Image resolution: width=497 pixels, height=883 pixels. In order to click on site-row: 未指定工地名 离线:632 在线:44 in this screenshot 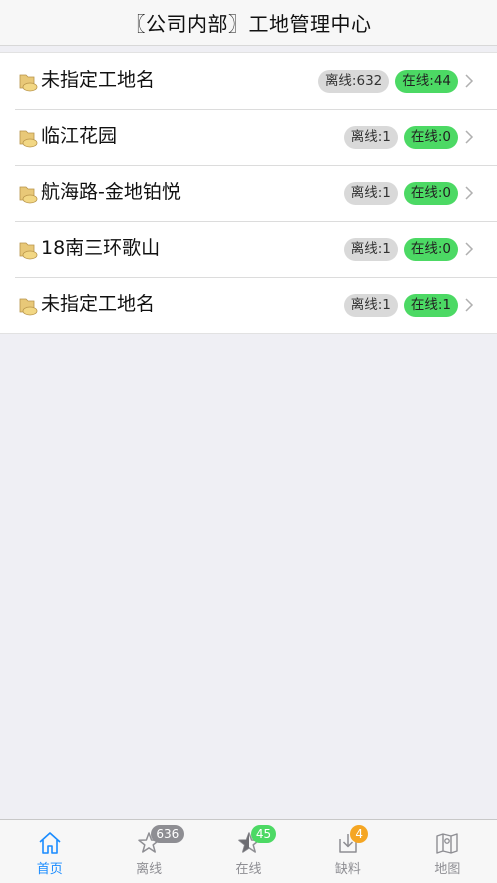, I will do `click(248, 81)`.